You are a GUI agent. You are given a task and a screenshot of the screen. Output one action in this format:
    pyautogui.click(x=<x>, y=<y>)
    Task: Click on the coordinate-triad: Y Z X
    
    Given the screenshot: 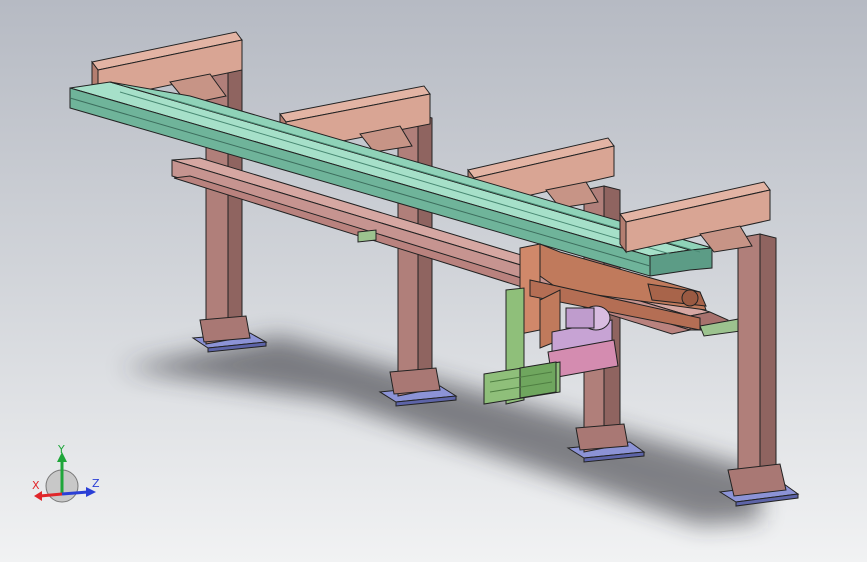 What is the action you would take?
    pyautogui.click(x=71, y=475)
    